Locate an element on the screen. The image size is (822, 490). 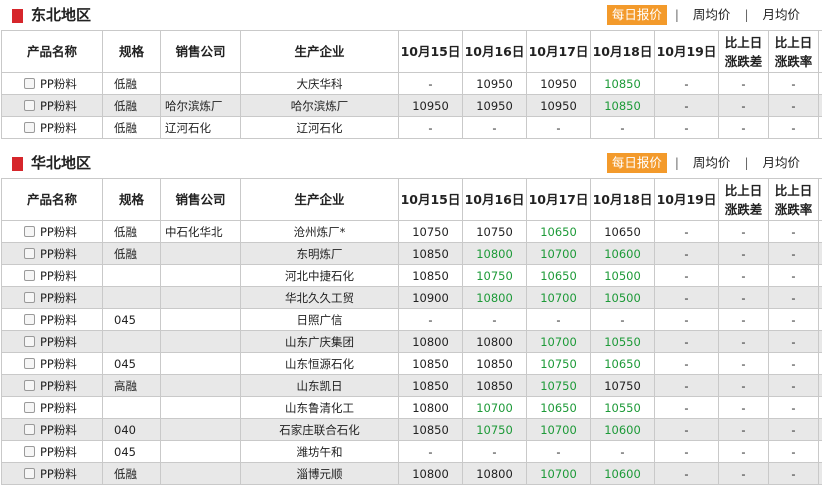
sales-company-cell: 哈尔滨炼厂 is located at coordinates (200, 105).